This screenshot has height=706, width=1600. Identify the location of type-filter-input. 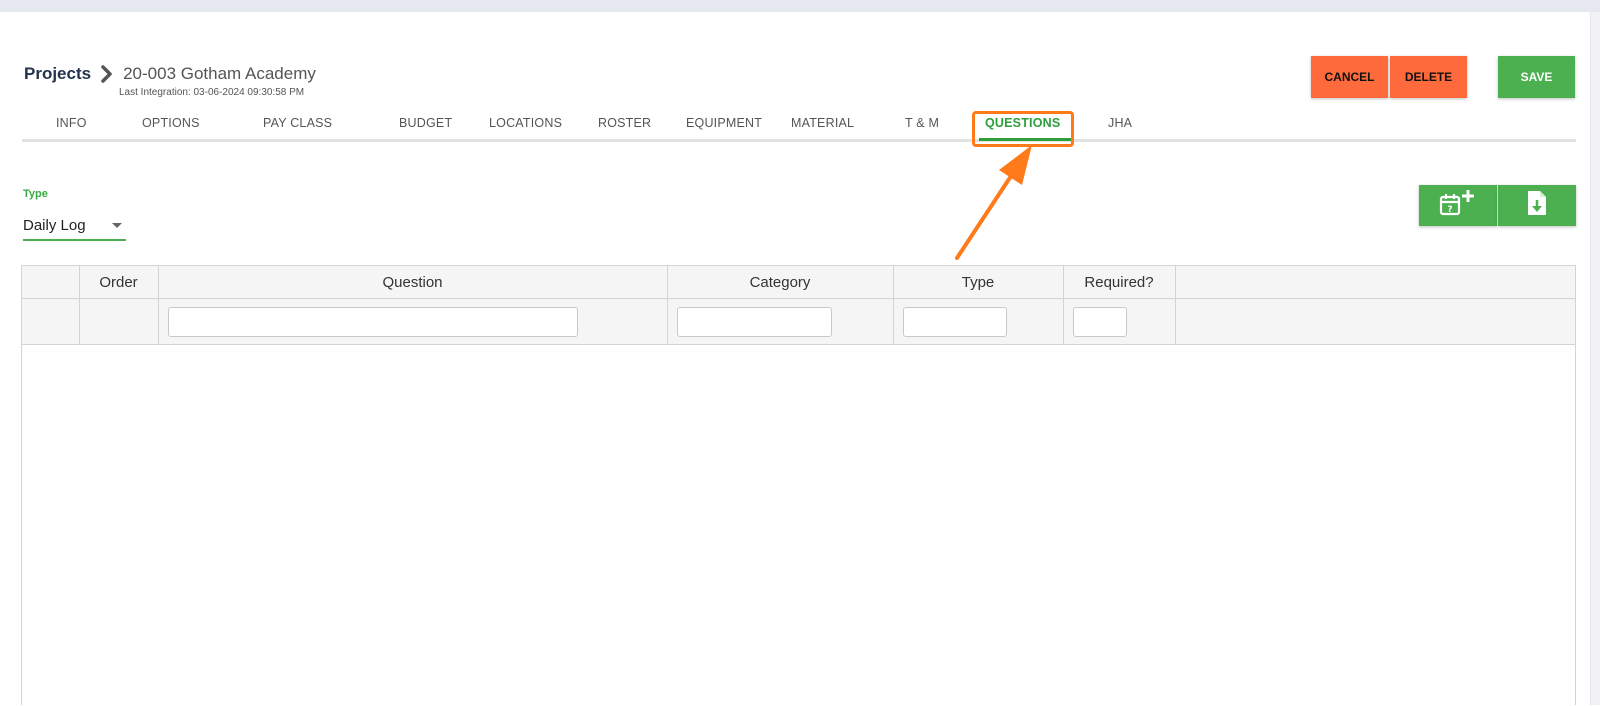
(955, 322).